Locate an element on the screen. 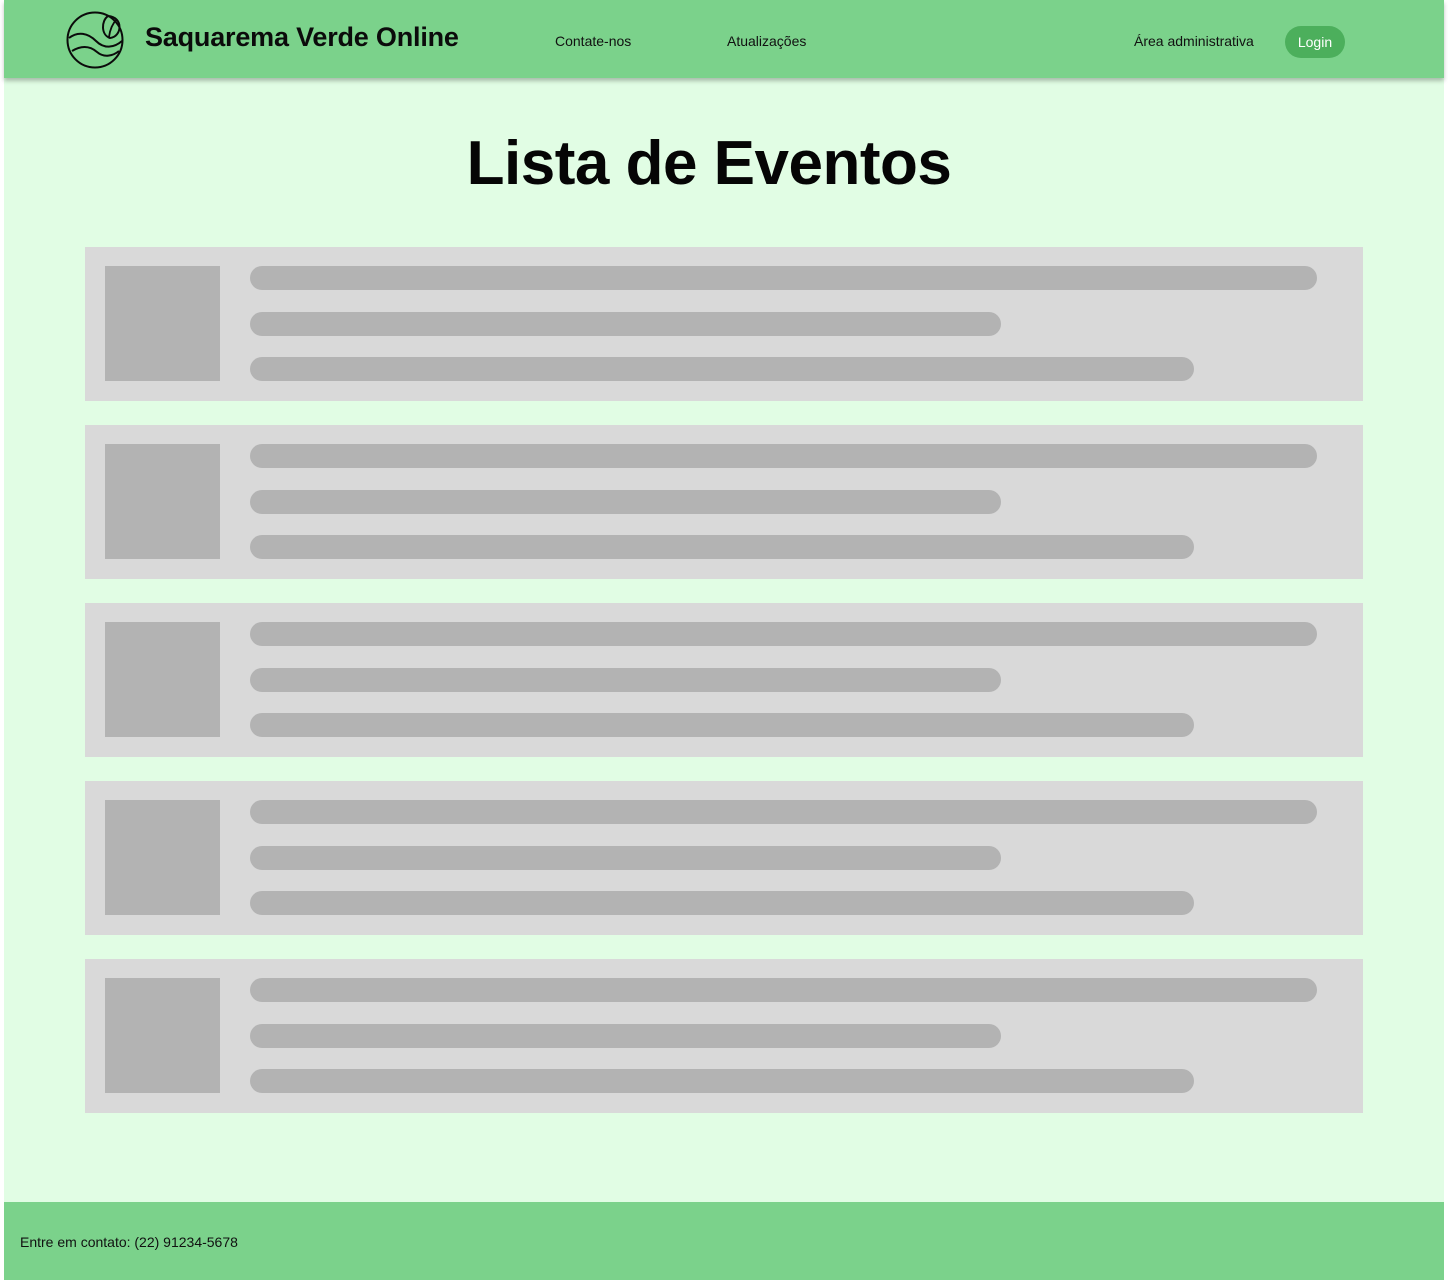  nav-link-contact: Contate-nos is located at coordinates (593, 41).